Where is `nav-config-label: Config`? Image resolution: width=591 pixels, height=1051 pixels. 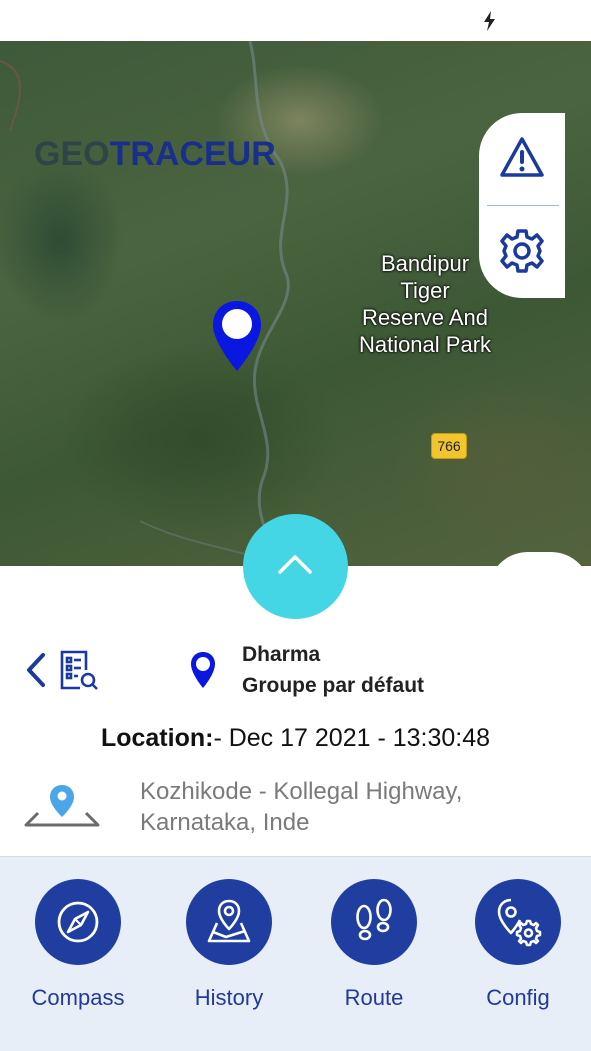
nav-config-label: Config is located at coordinates (518, 997).